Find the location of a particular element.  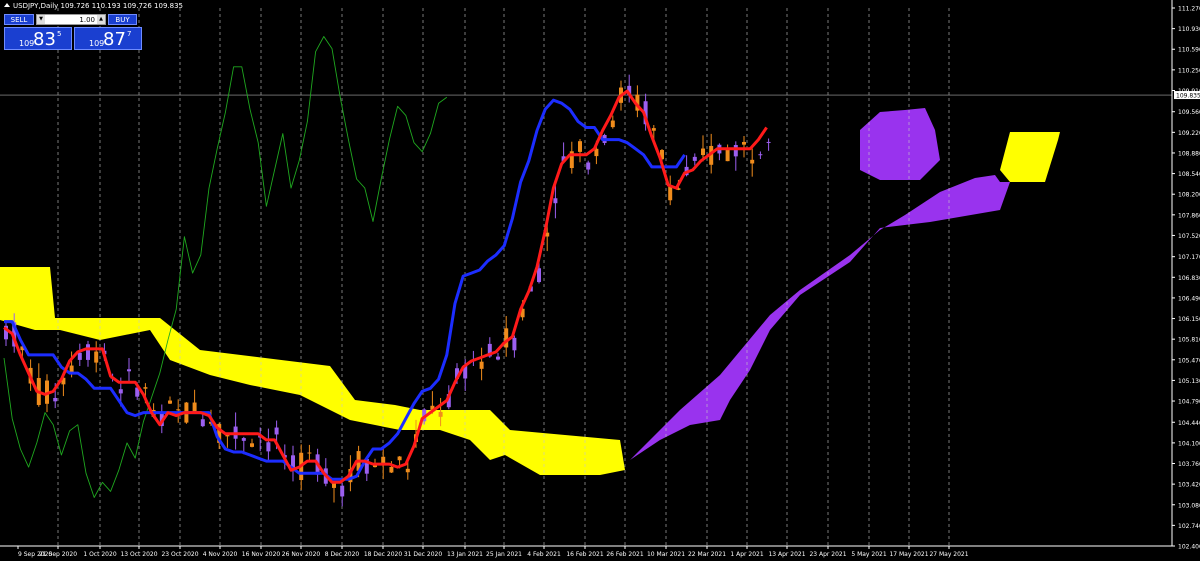

lot-size-value: 1.00 is located at coordinates (71, 20).